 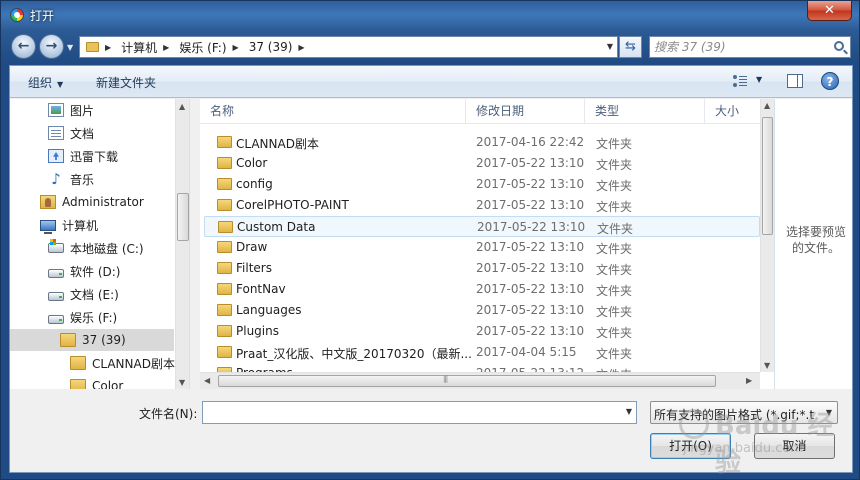 I want to click on search-input, so click(x=741, y=47).